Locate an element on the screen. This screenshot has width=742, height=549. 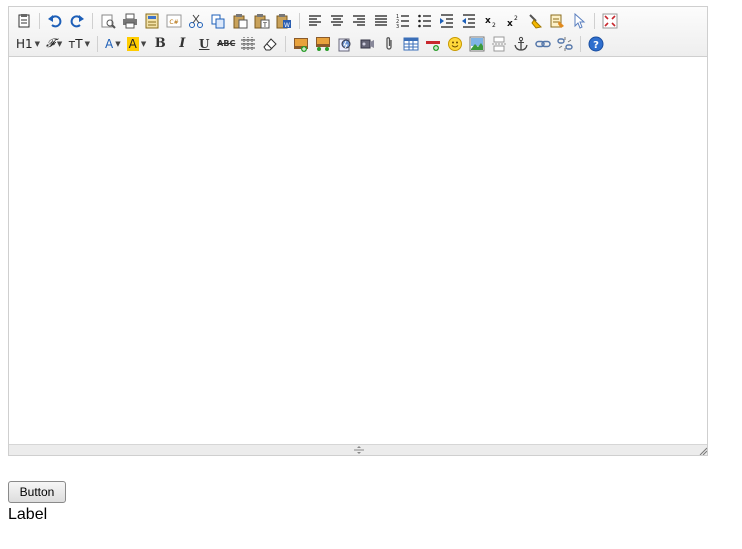
editor-status-bar is located at coordinates (358, 449).